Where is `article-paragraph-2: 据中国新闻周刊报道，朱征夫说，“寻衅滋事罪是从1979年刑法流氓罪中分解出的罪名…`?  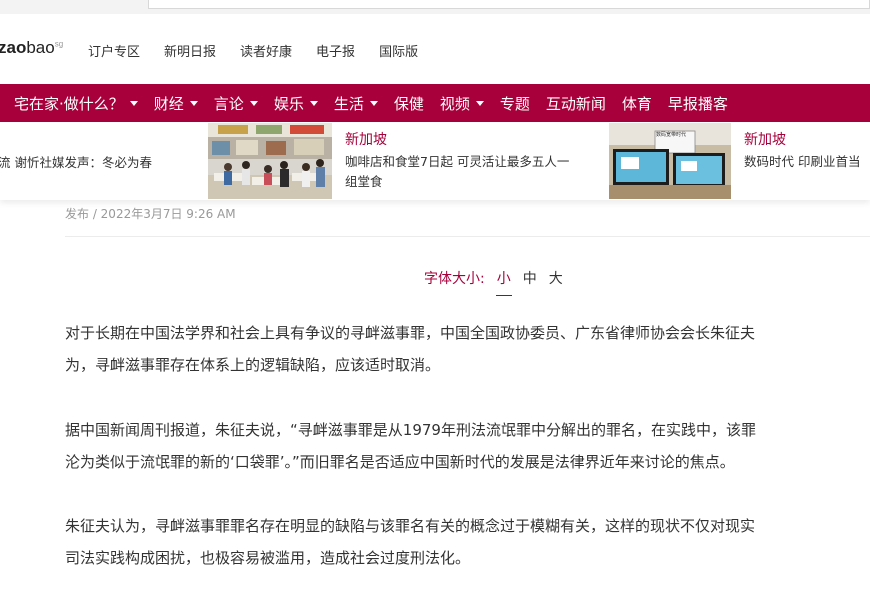
article-paragraph-2: 据中国新闻周刊报道，朱征夫说，“寻衅滋事罪是从1979年刑法流氓罪中分解出的罪名… is located at coordinates (467, 446).